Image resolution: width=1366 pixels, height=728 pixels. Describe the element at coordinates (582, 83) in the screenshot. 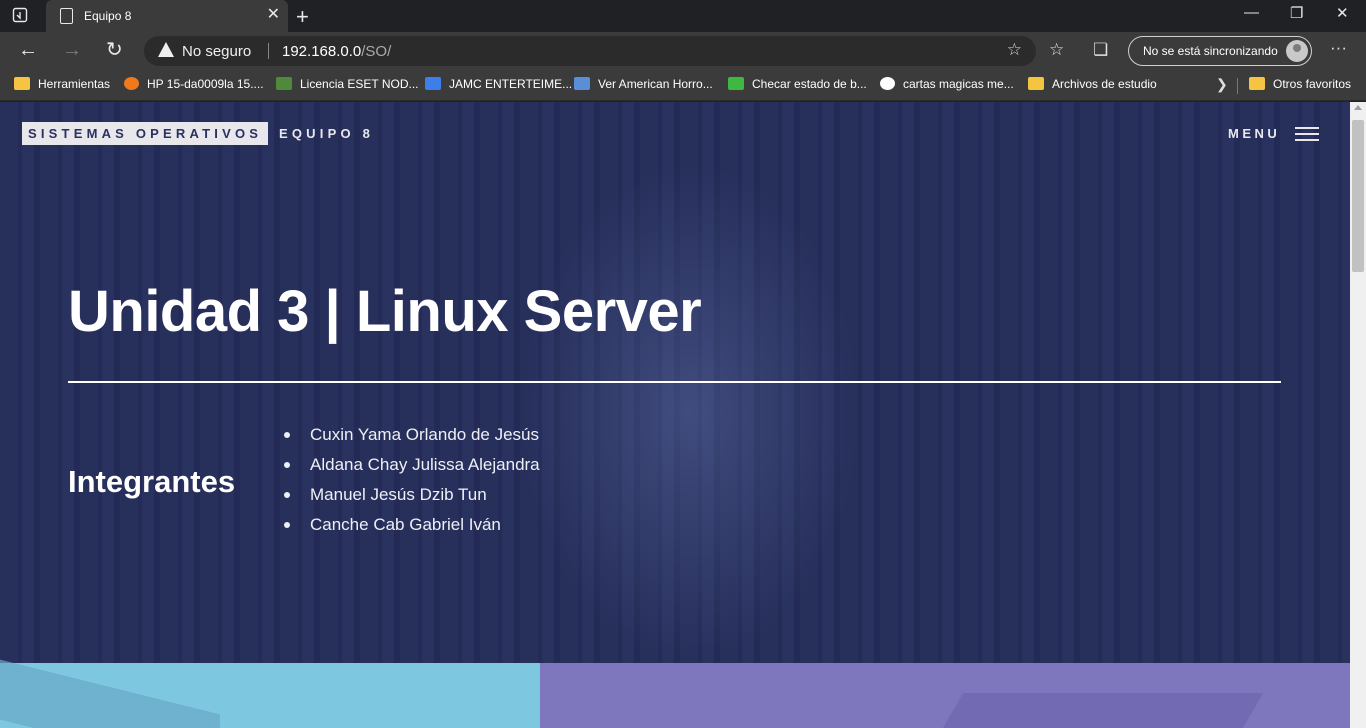

I see `video-icon` at that location.